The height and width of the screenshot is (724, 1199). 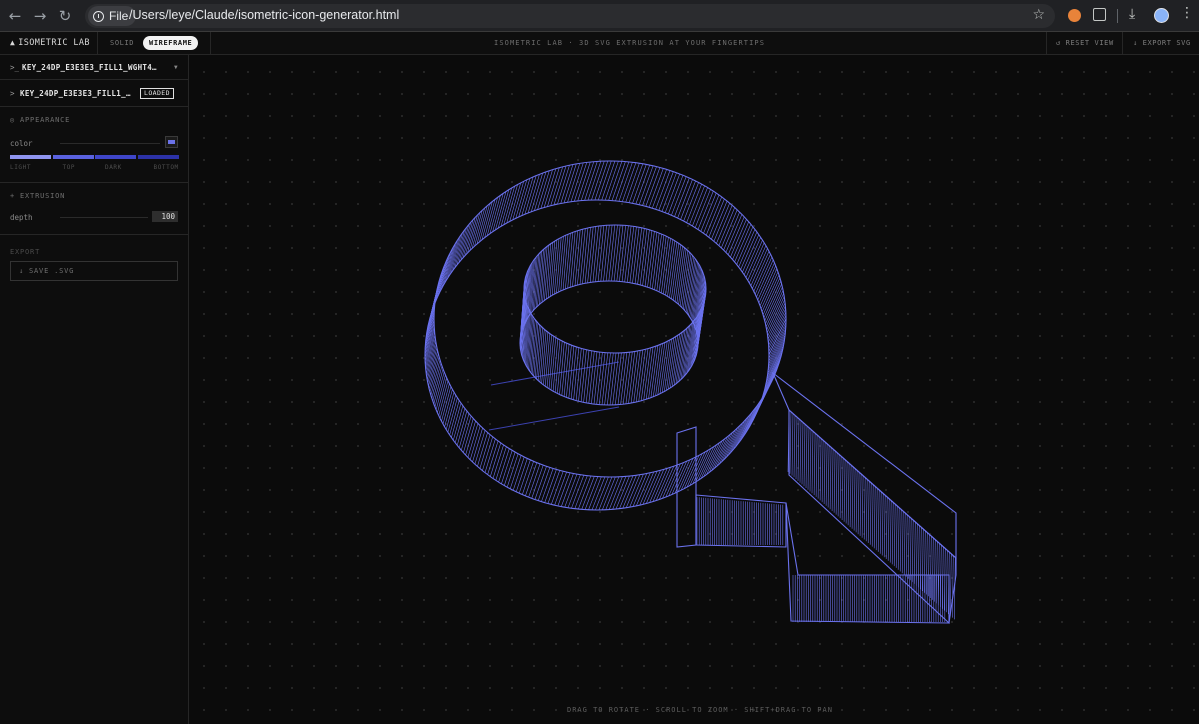 I want to click on depth-slider, so click(x=104, y=217).